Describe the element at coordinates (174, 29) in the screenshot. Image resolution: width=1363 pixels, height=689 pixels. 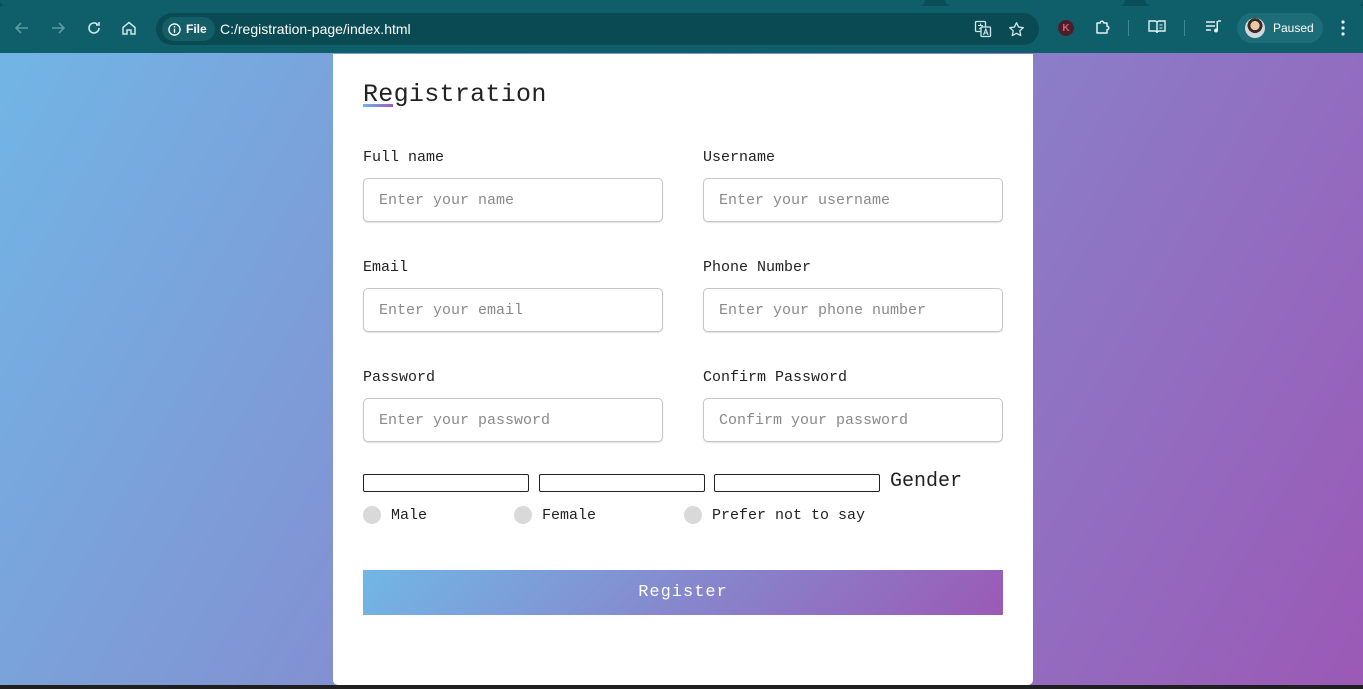
I see `info-icon` at that location.